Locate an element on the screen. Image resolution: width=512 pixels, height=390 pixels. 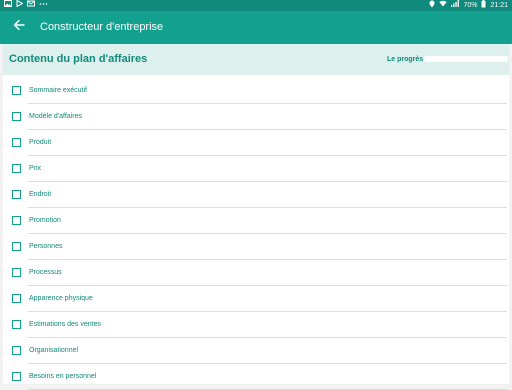
list-item: Promotion is located at coordinates (256, 221).